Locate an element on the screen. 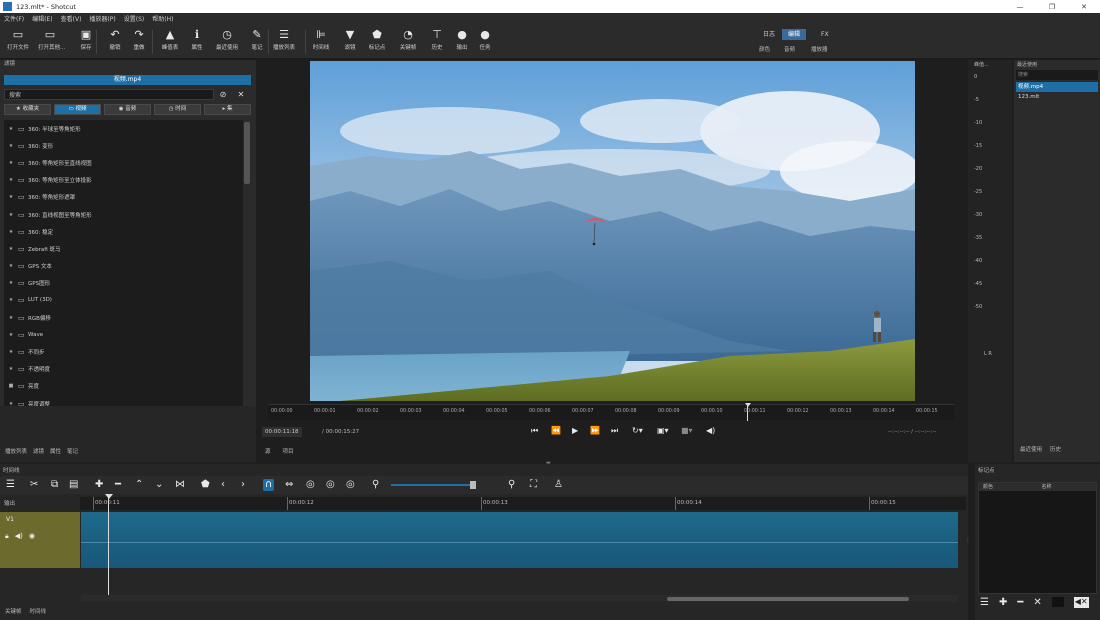  filter-list-item: ★ ▭ 360: 等角矩形遮罩 is located at coordinates (123, 197).